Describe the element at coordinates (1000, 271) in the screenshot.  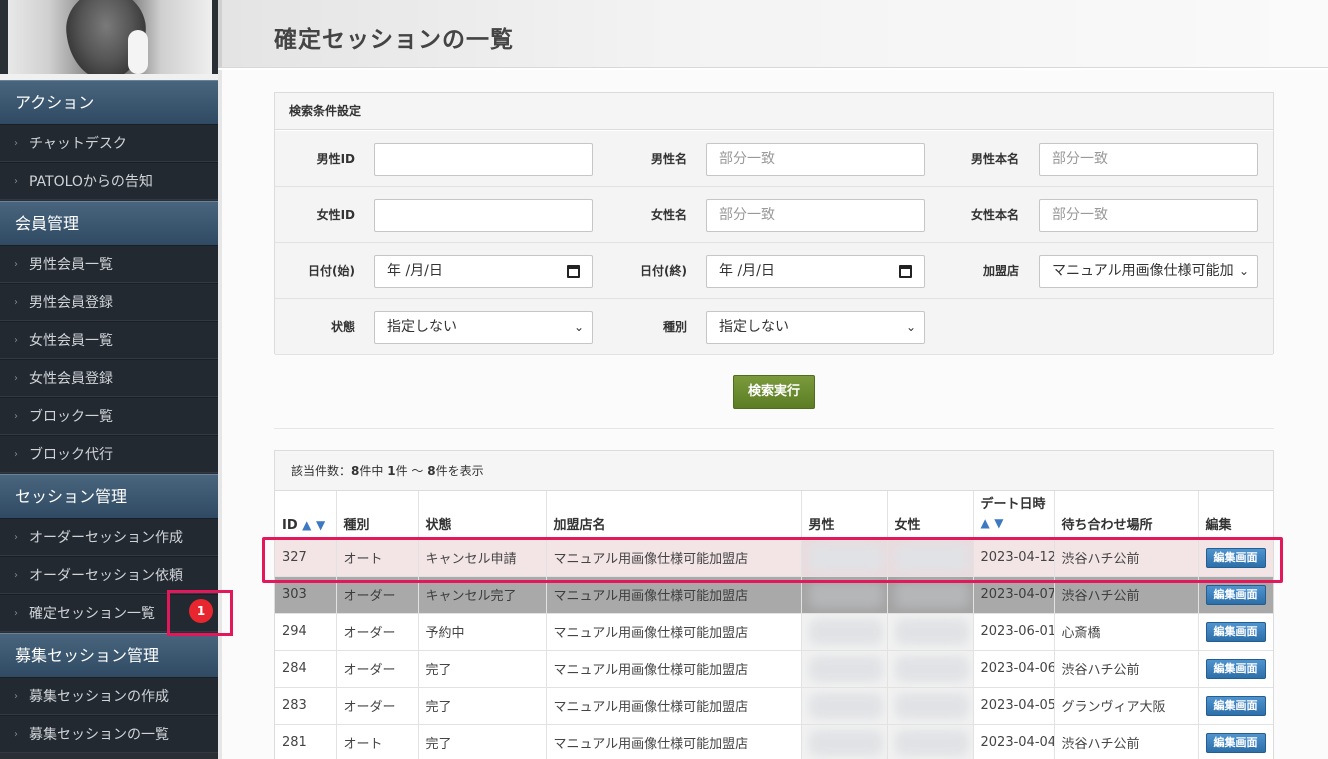
I see `store-label: 加盟店` at that location.